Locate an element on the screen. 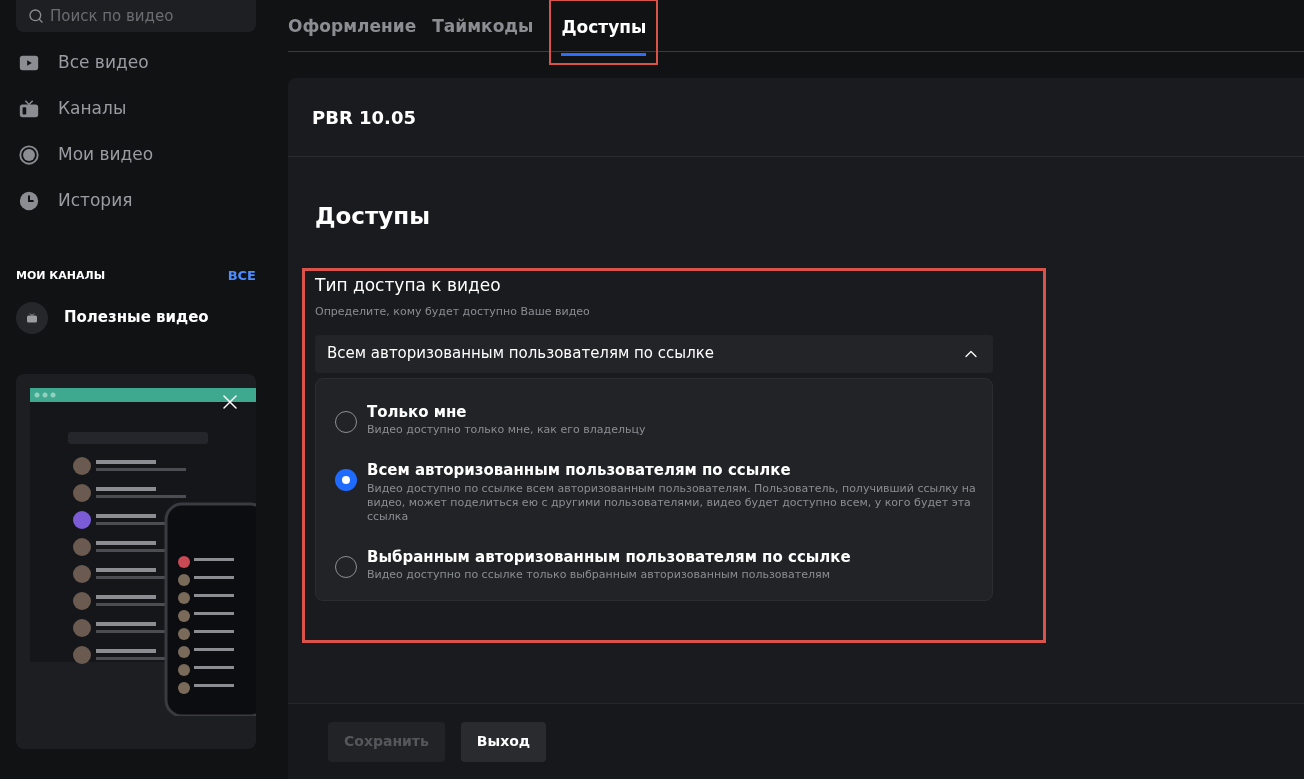  option-description: Видео доступно только мне, как его владельцу is located at coordinates (506, 430).